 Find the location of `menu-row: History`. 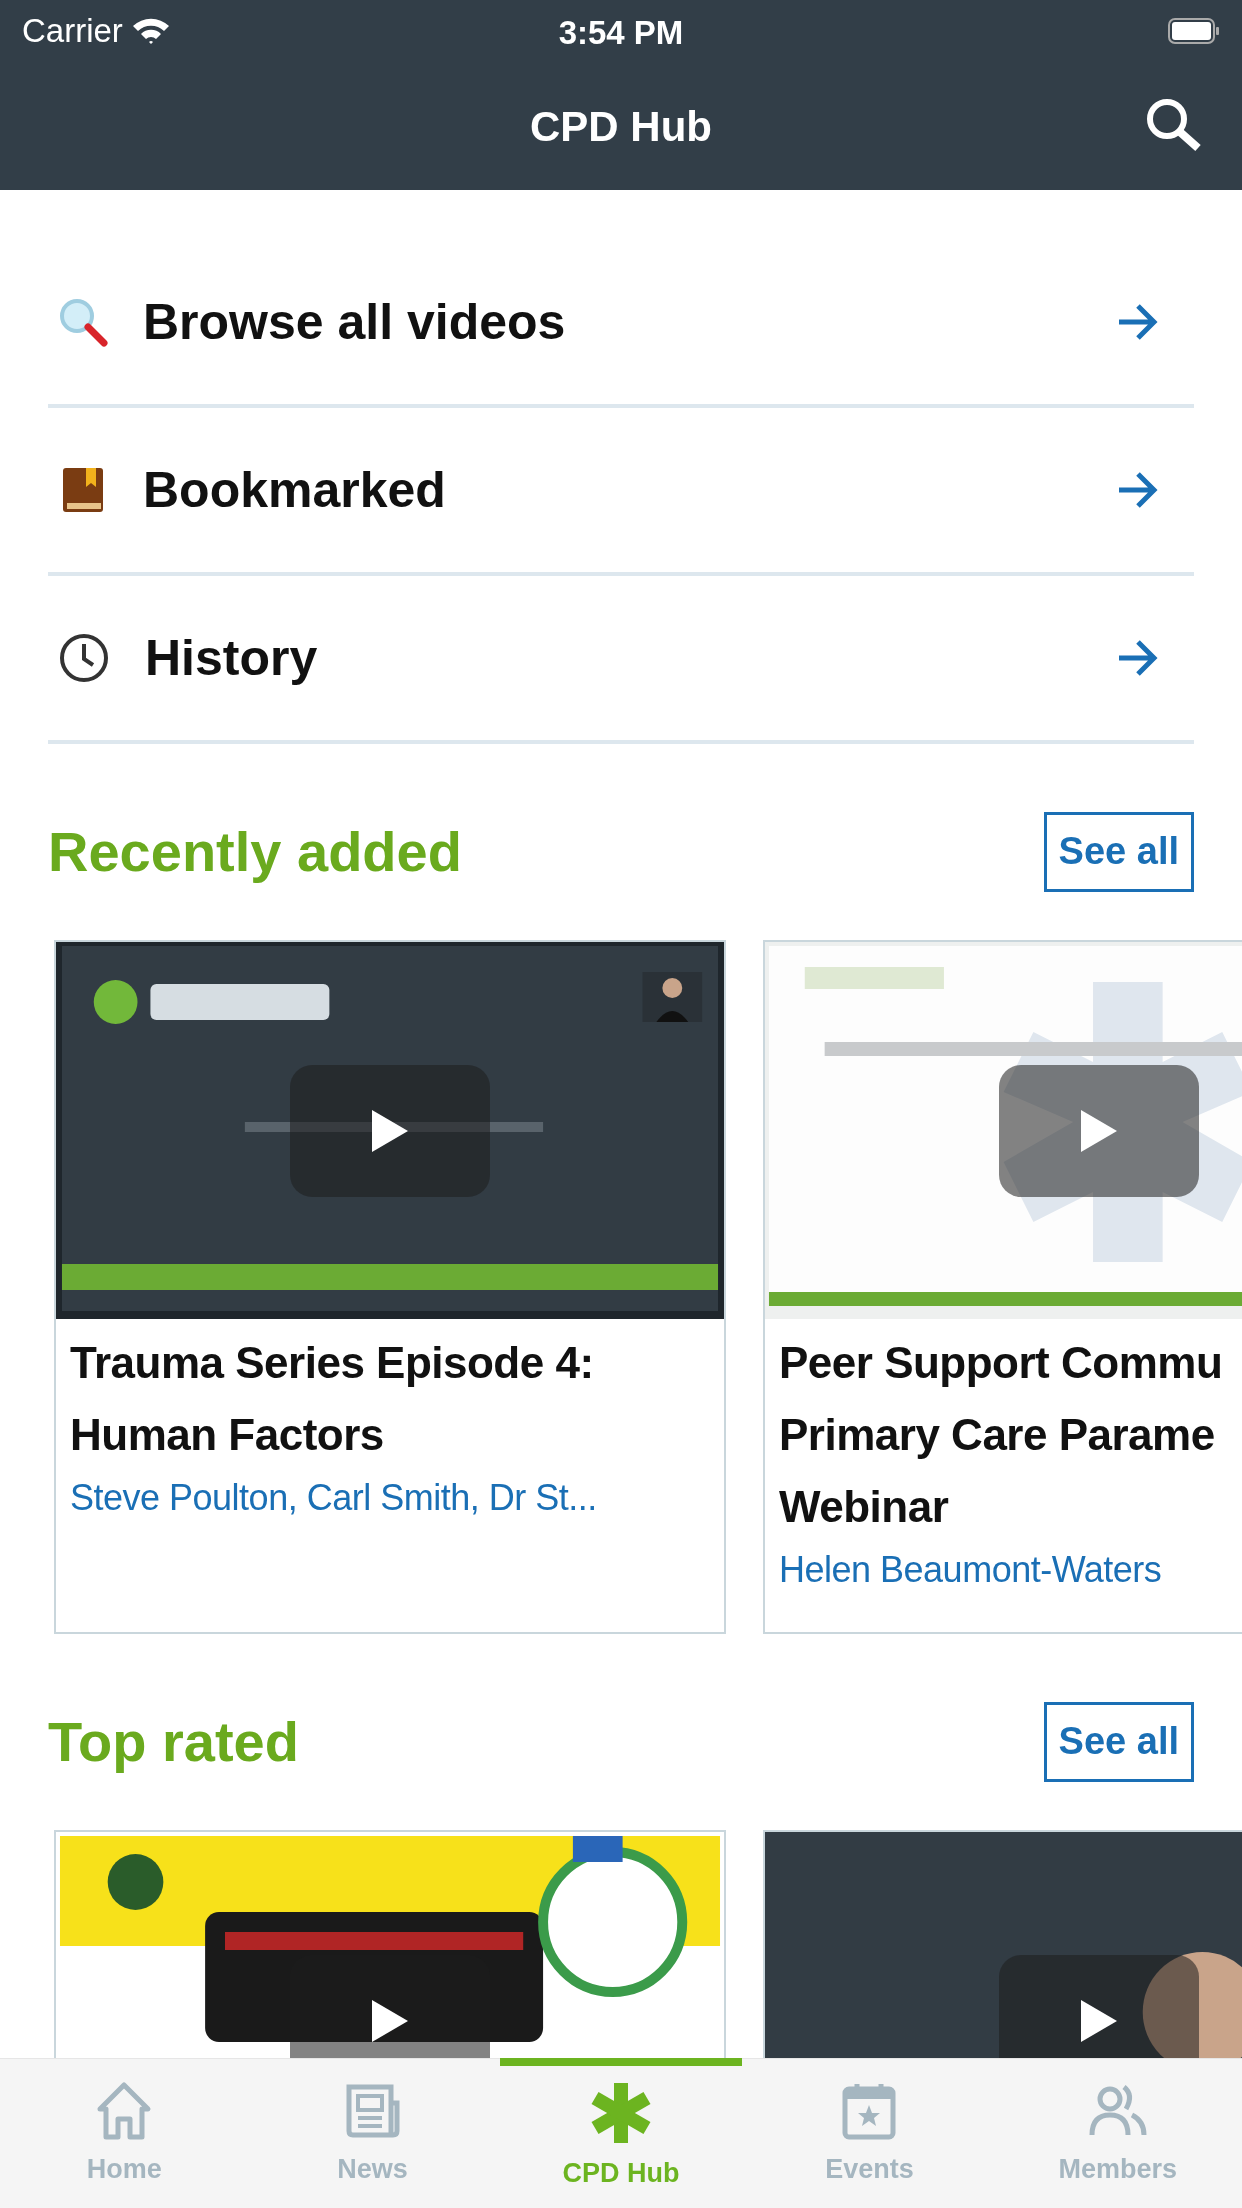

menu-row: History is located at coordinates (621, 660).